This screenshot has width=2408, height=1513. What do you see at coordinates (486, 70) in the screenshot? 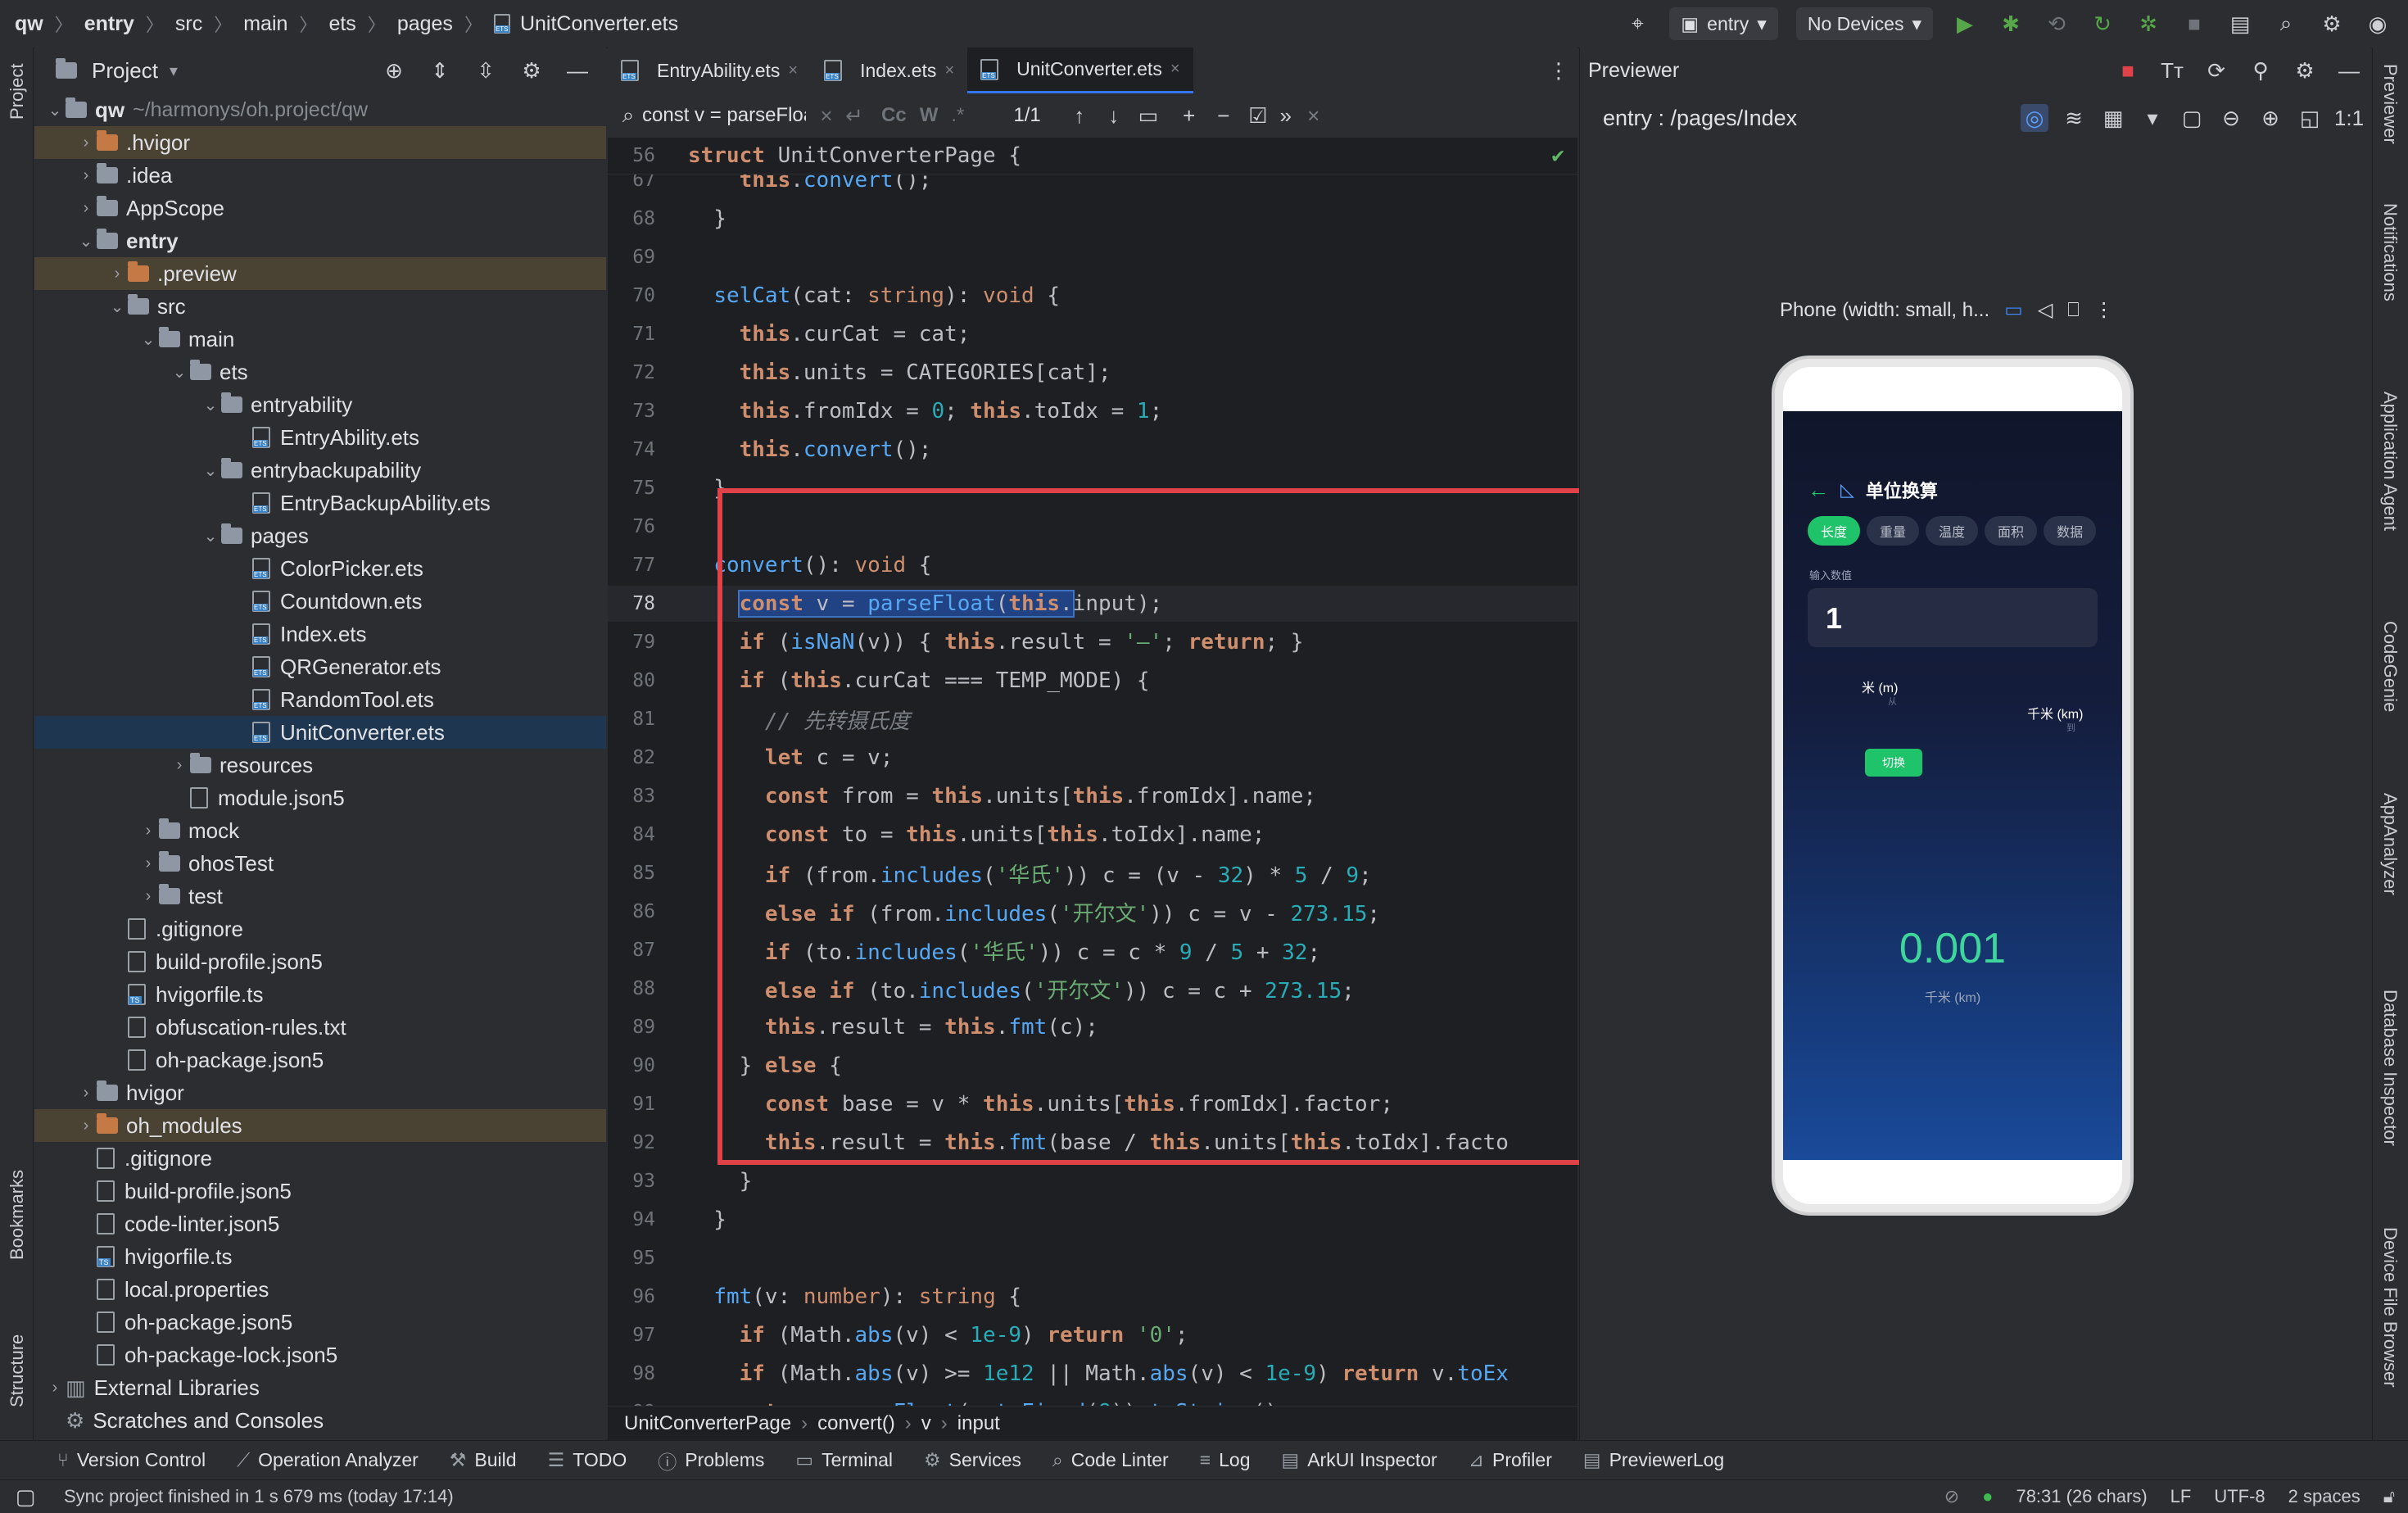
I see `collapse-all-icon: ⇳` at bounding box center [486, 70].